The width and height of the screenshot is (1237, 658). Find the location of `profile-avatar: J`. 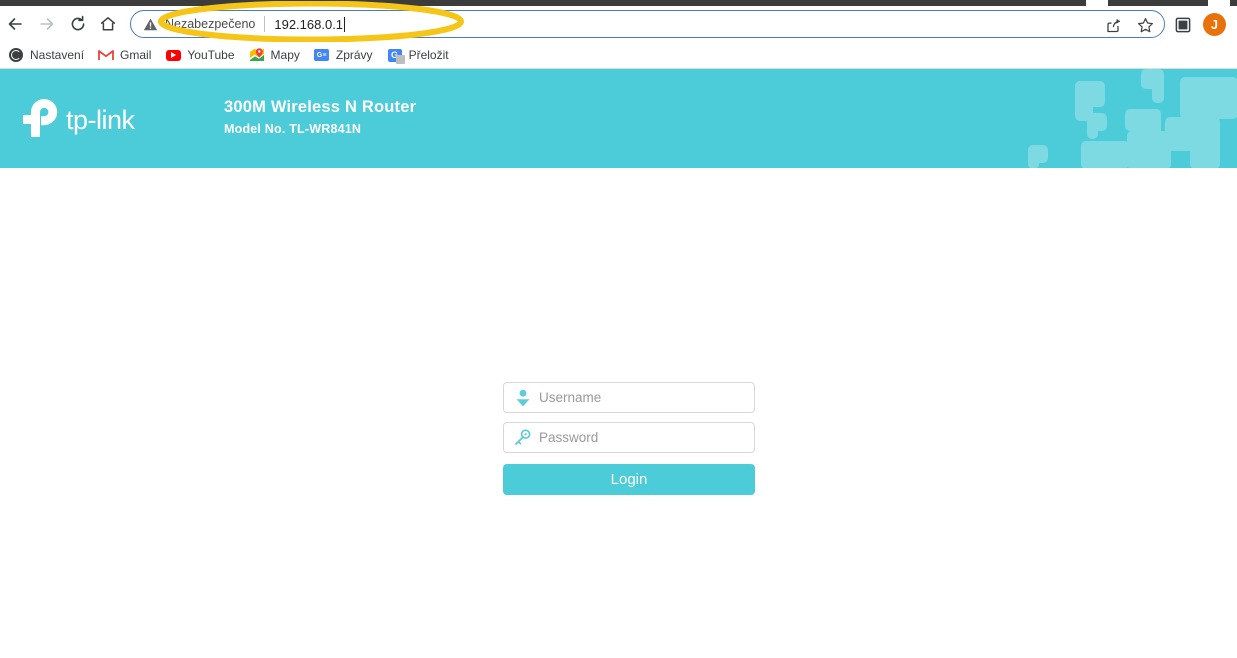

profile-avatar: J is located at coordinates (1214, 24).